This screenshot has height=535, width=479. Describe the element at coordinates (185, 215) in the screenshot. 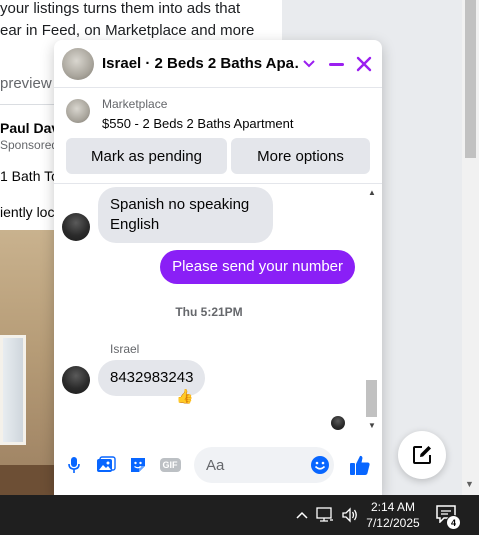

I see `incoming-message: Spanish no speaking English` at that location.